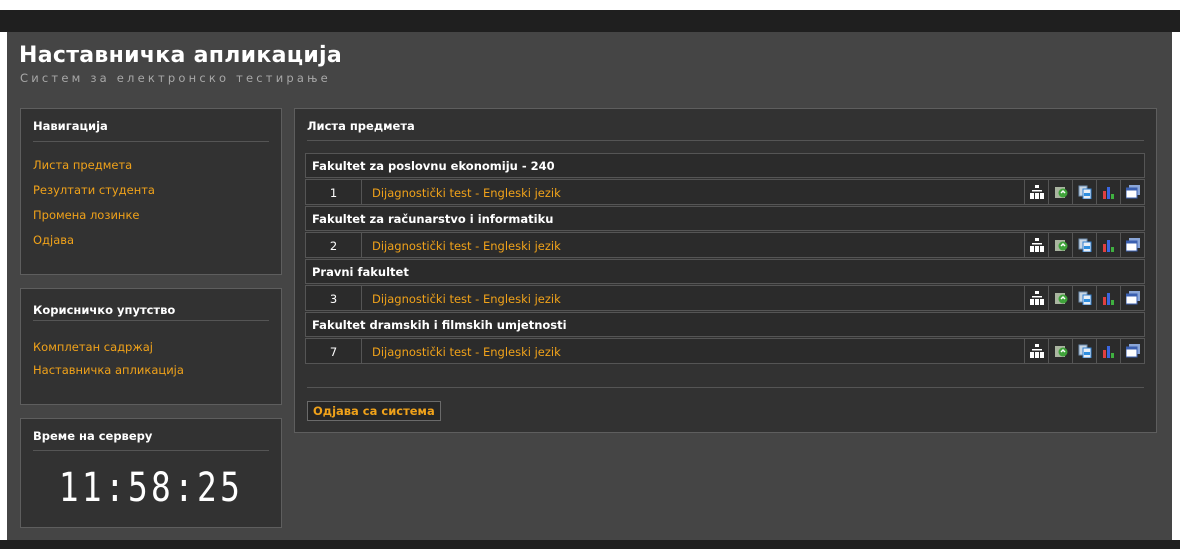 The image size is (1180, 549). Describe the element at coordinates (104, 310) in the screenshot. I see `user-manual-title: Корисничко упутство` at that location.